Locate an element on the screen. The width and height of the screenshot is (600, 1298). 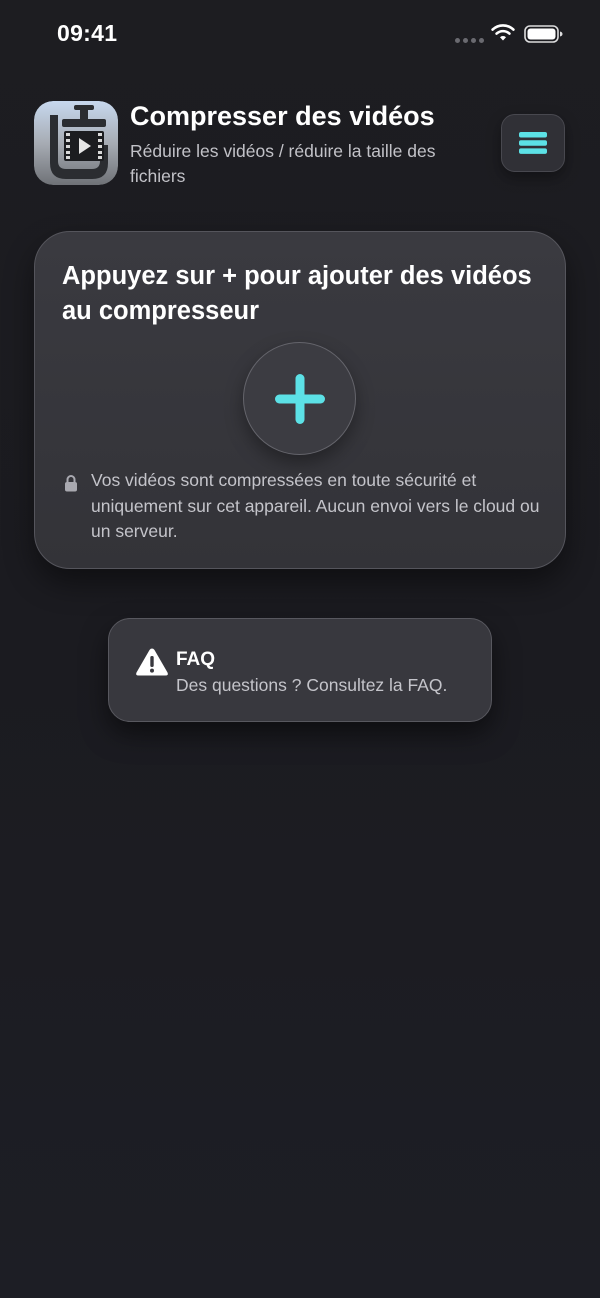
plus-icon is located at coordinates (299, 398).